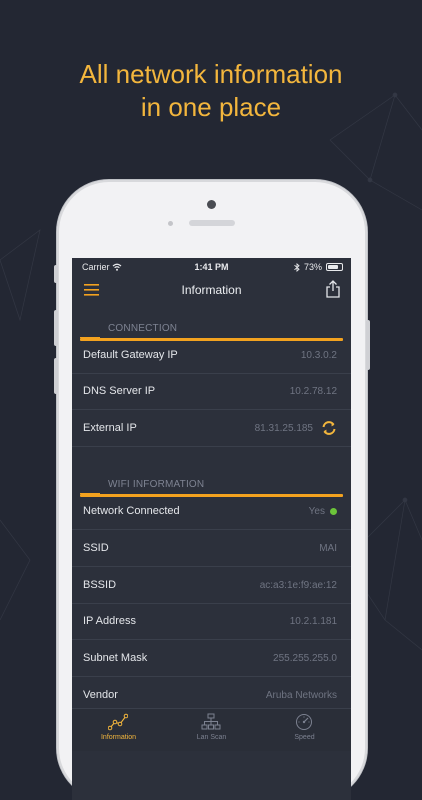  What do you see at coordinates (96, 548) in the screenshot?
I see `row-label: SSID` at bounding box center [96, 548].